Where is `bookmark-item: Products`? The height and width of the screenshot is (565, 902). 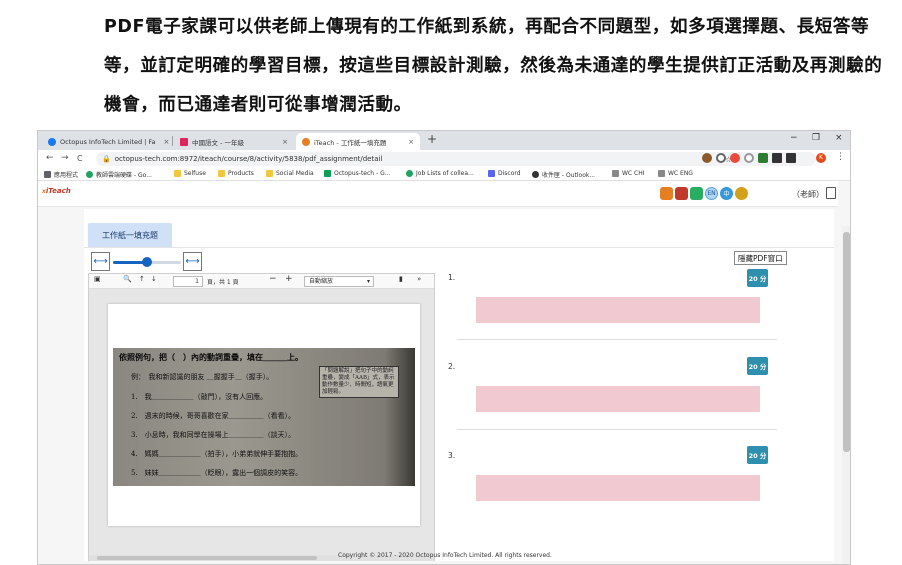
bookmark-item: Products is located at coordinates (236, 173).